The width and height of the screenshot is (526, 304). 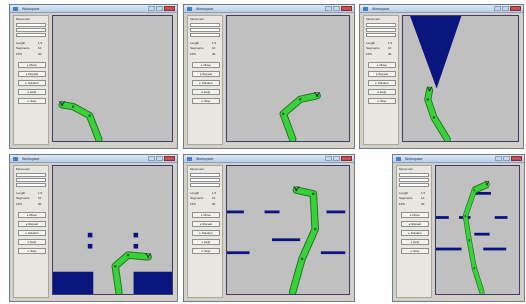 What do you see at coordinates (189, 9) in the screenshot?
I see `app-icon` at bounding box center [189, 9].